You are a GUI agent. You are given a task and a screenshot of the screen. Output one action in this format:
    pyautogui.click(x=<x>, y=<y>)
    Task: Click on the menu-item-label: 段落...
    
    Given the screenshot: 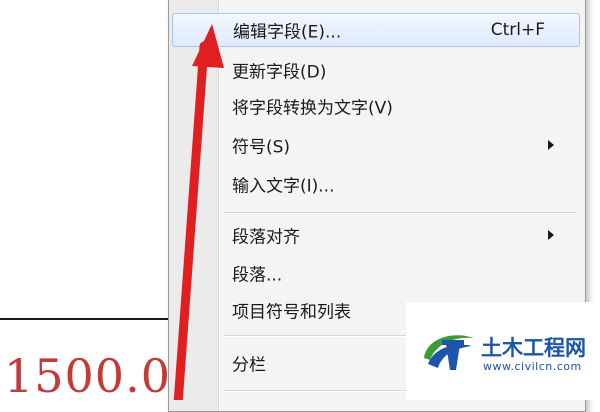 What is the action you would take?
    pyautogui.click(x=257, y=275)
    